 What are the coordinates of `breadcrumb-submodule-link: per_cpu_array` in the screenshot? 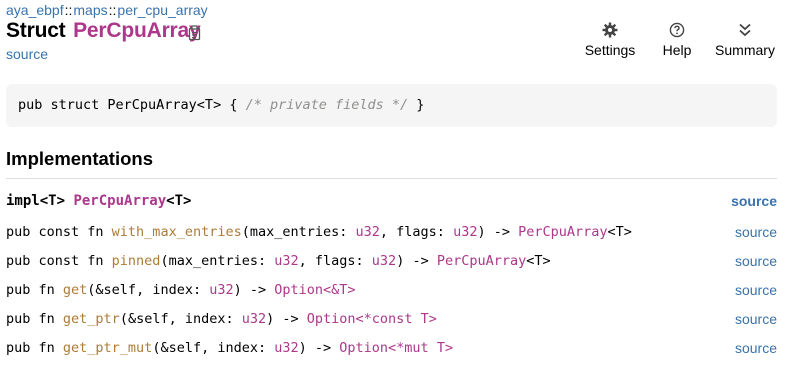 It's located at (162, 10).